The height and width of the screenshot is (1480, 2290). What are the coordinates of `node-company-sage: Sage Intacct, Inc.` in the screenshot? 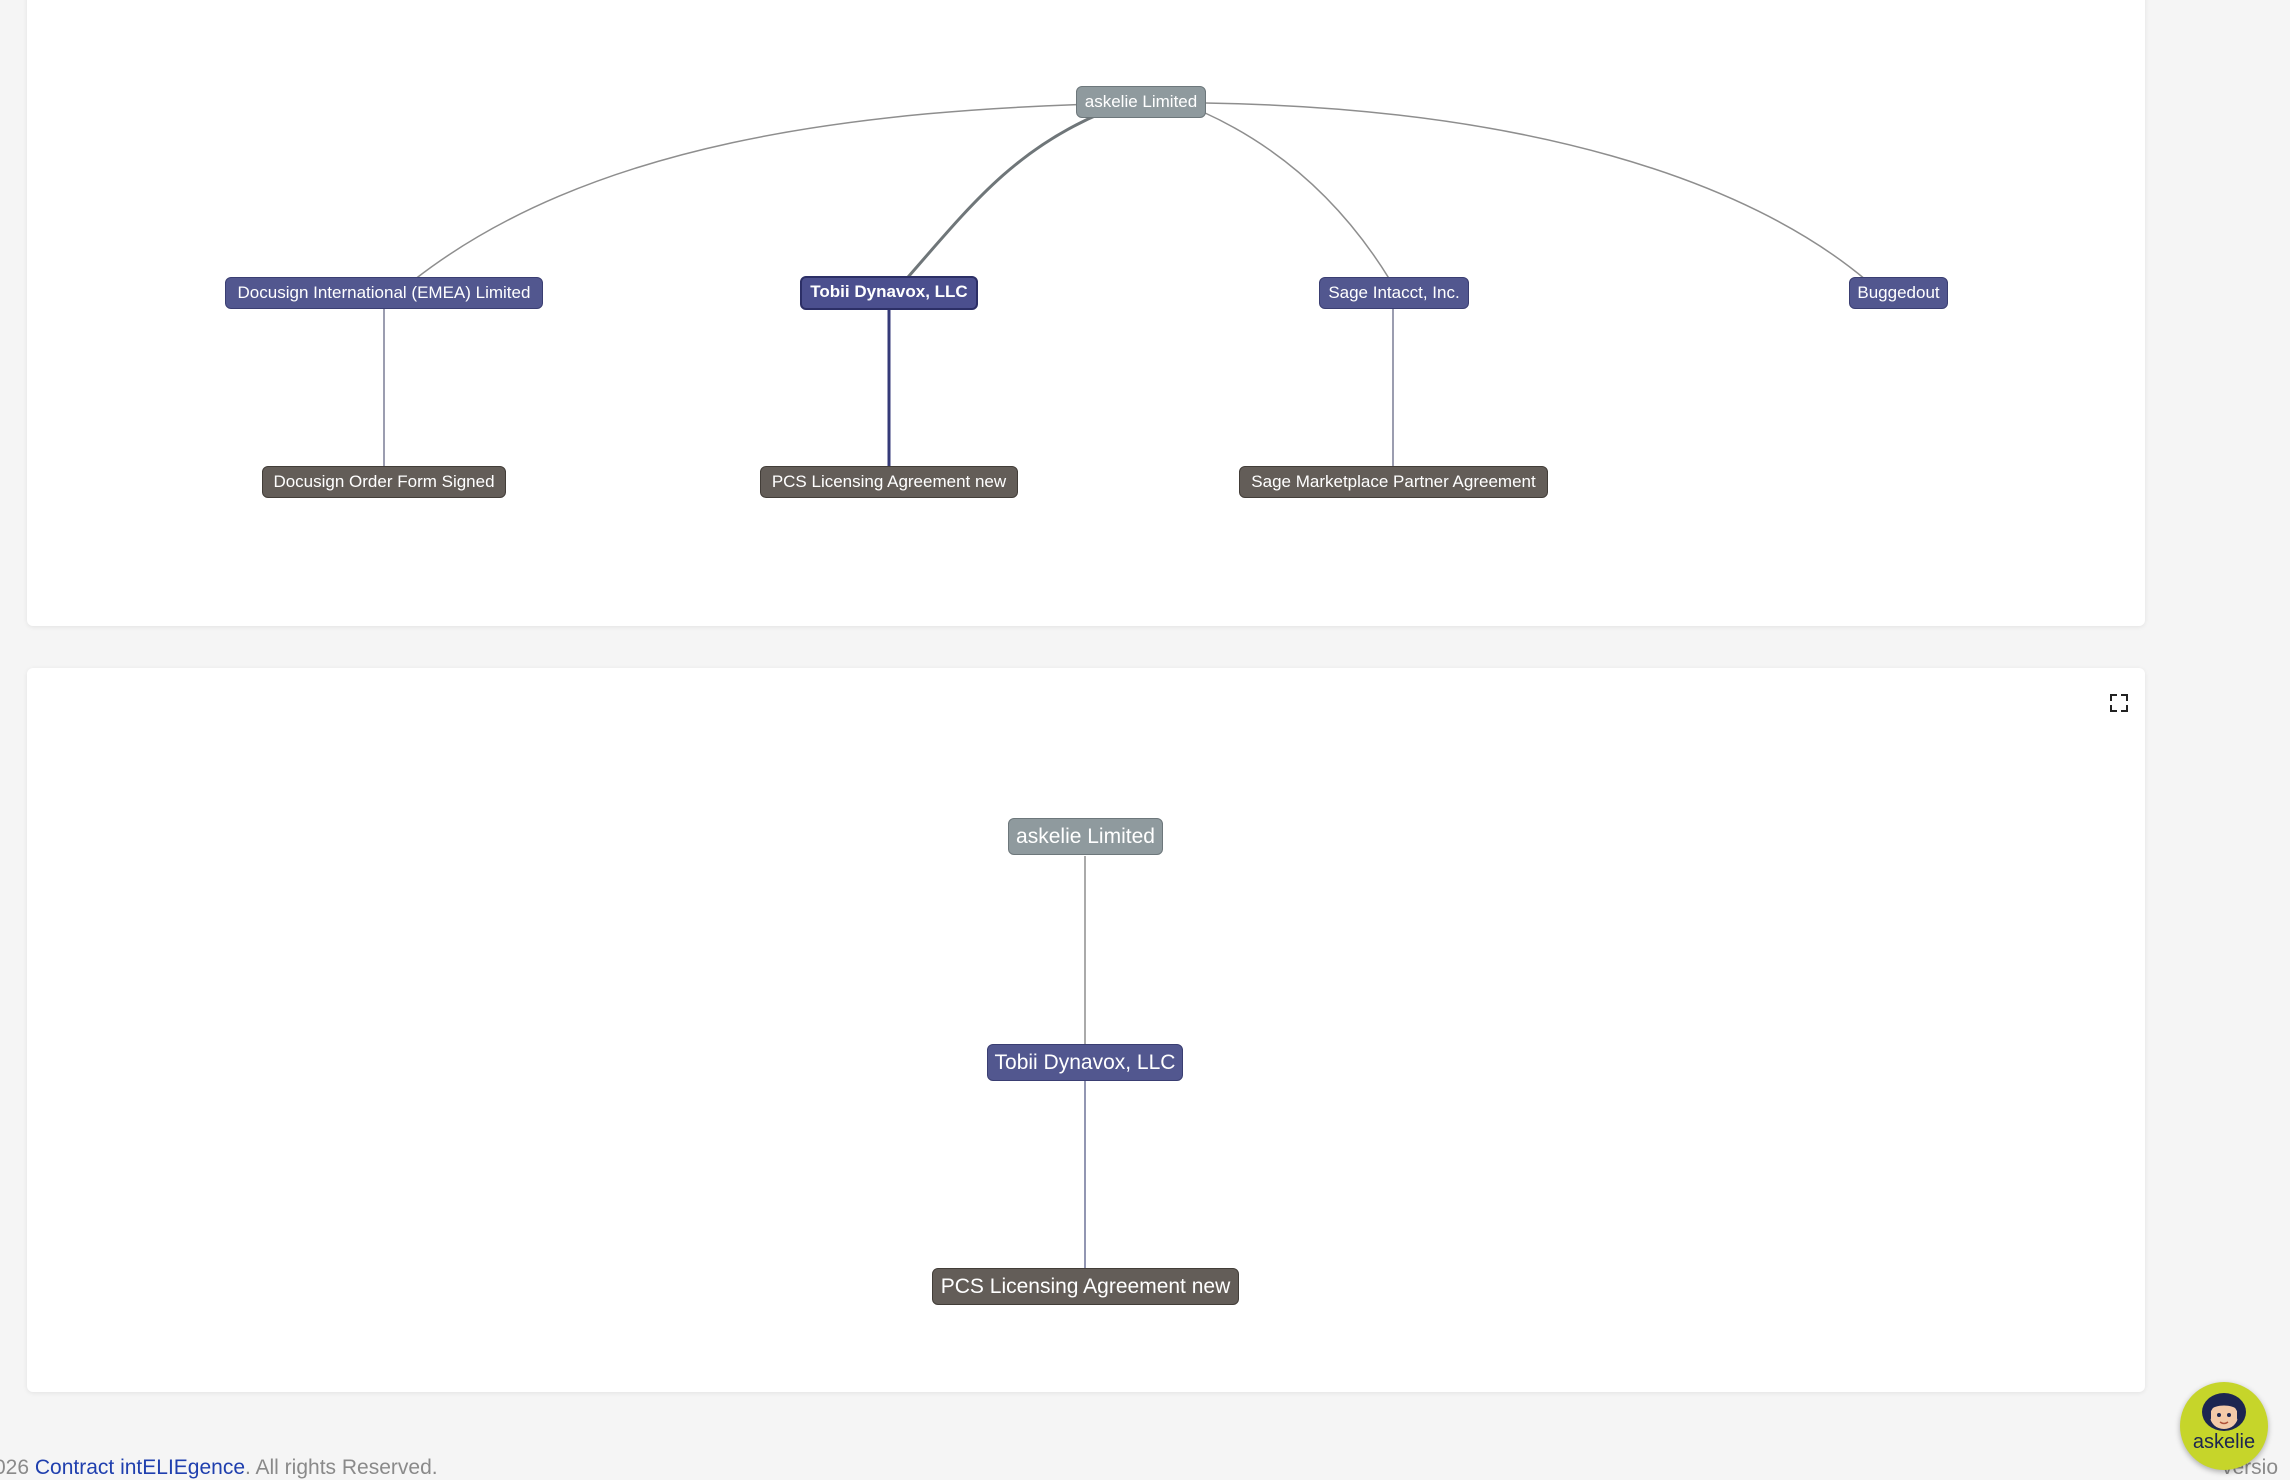 It's located at (1394, 293).